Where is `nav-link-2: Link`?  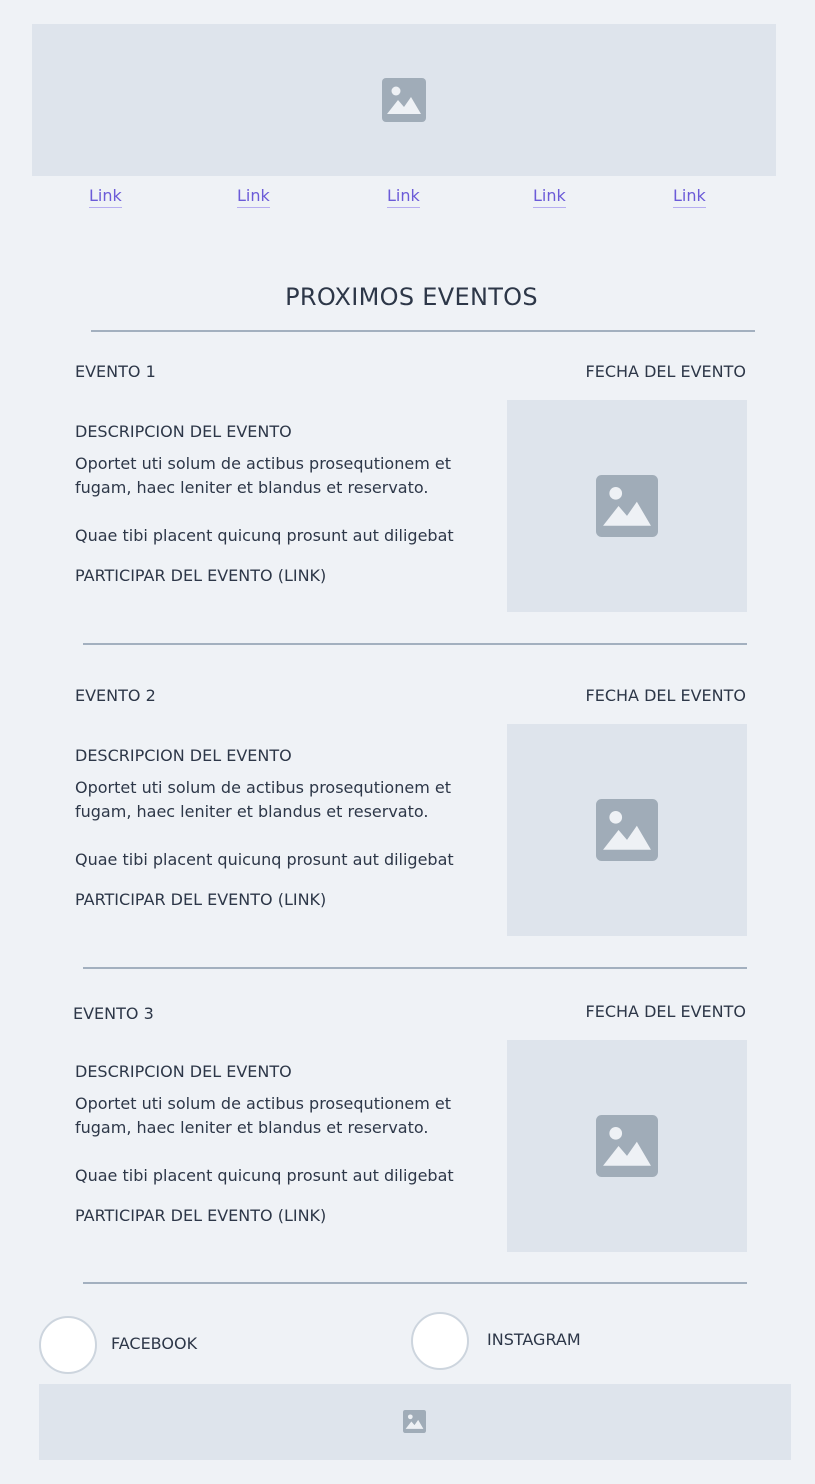
nav-link-2: Link is located at coordinates (253, 197).